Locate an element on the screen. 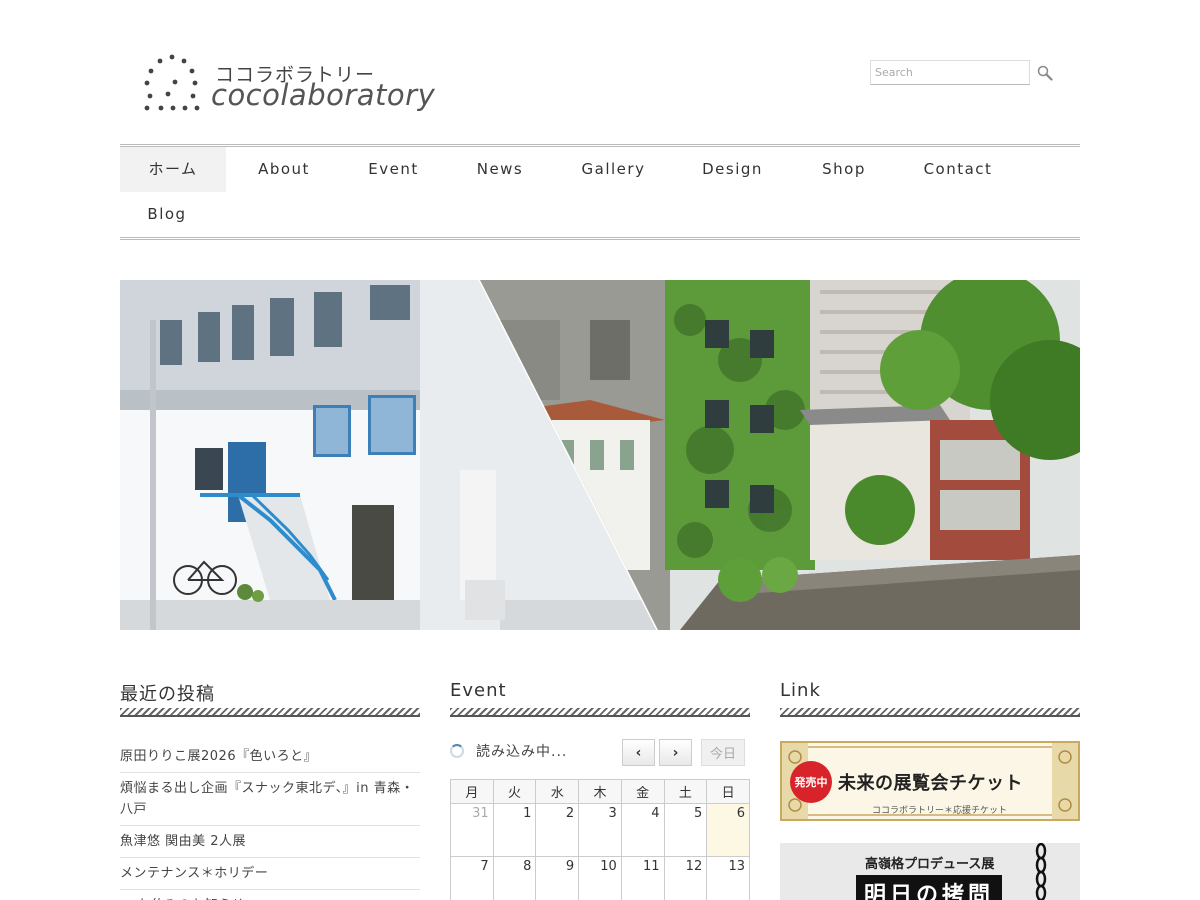 The height and width of the screenshot is (900, 1200). on-sale-badge: 発売中 is located at coordinates (811, 782).